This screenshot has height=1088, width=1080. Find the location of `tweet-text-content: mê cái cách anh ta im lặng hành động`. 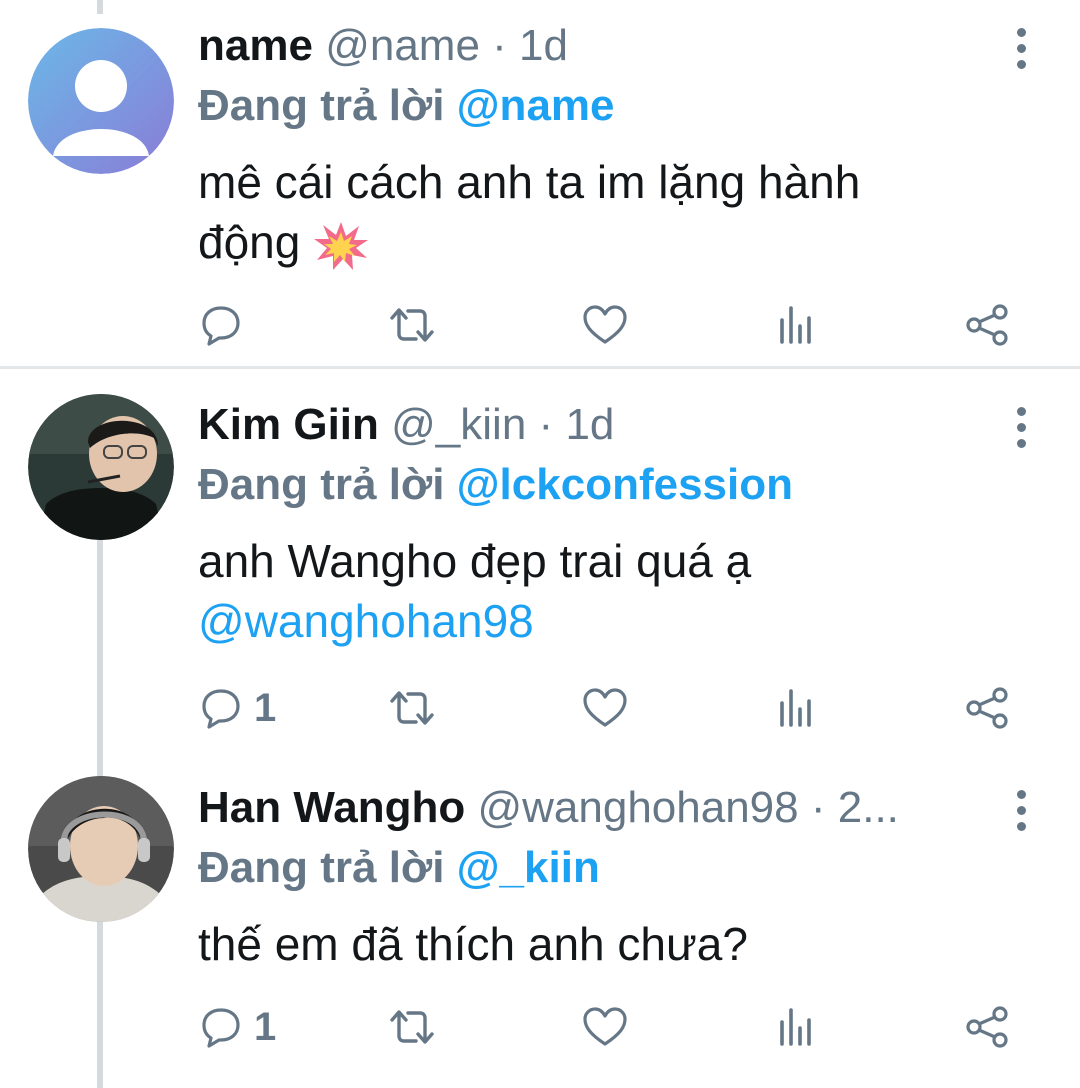

tweet-text-content: mê cái cách anh ta im lặng hành động is located at coordinates (529, 212).